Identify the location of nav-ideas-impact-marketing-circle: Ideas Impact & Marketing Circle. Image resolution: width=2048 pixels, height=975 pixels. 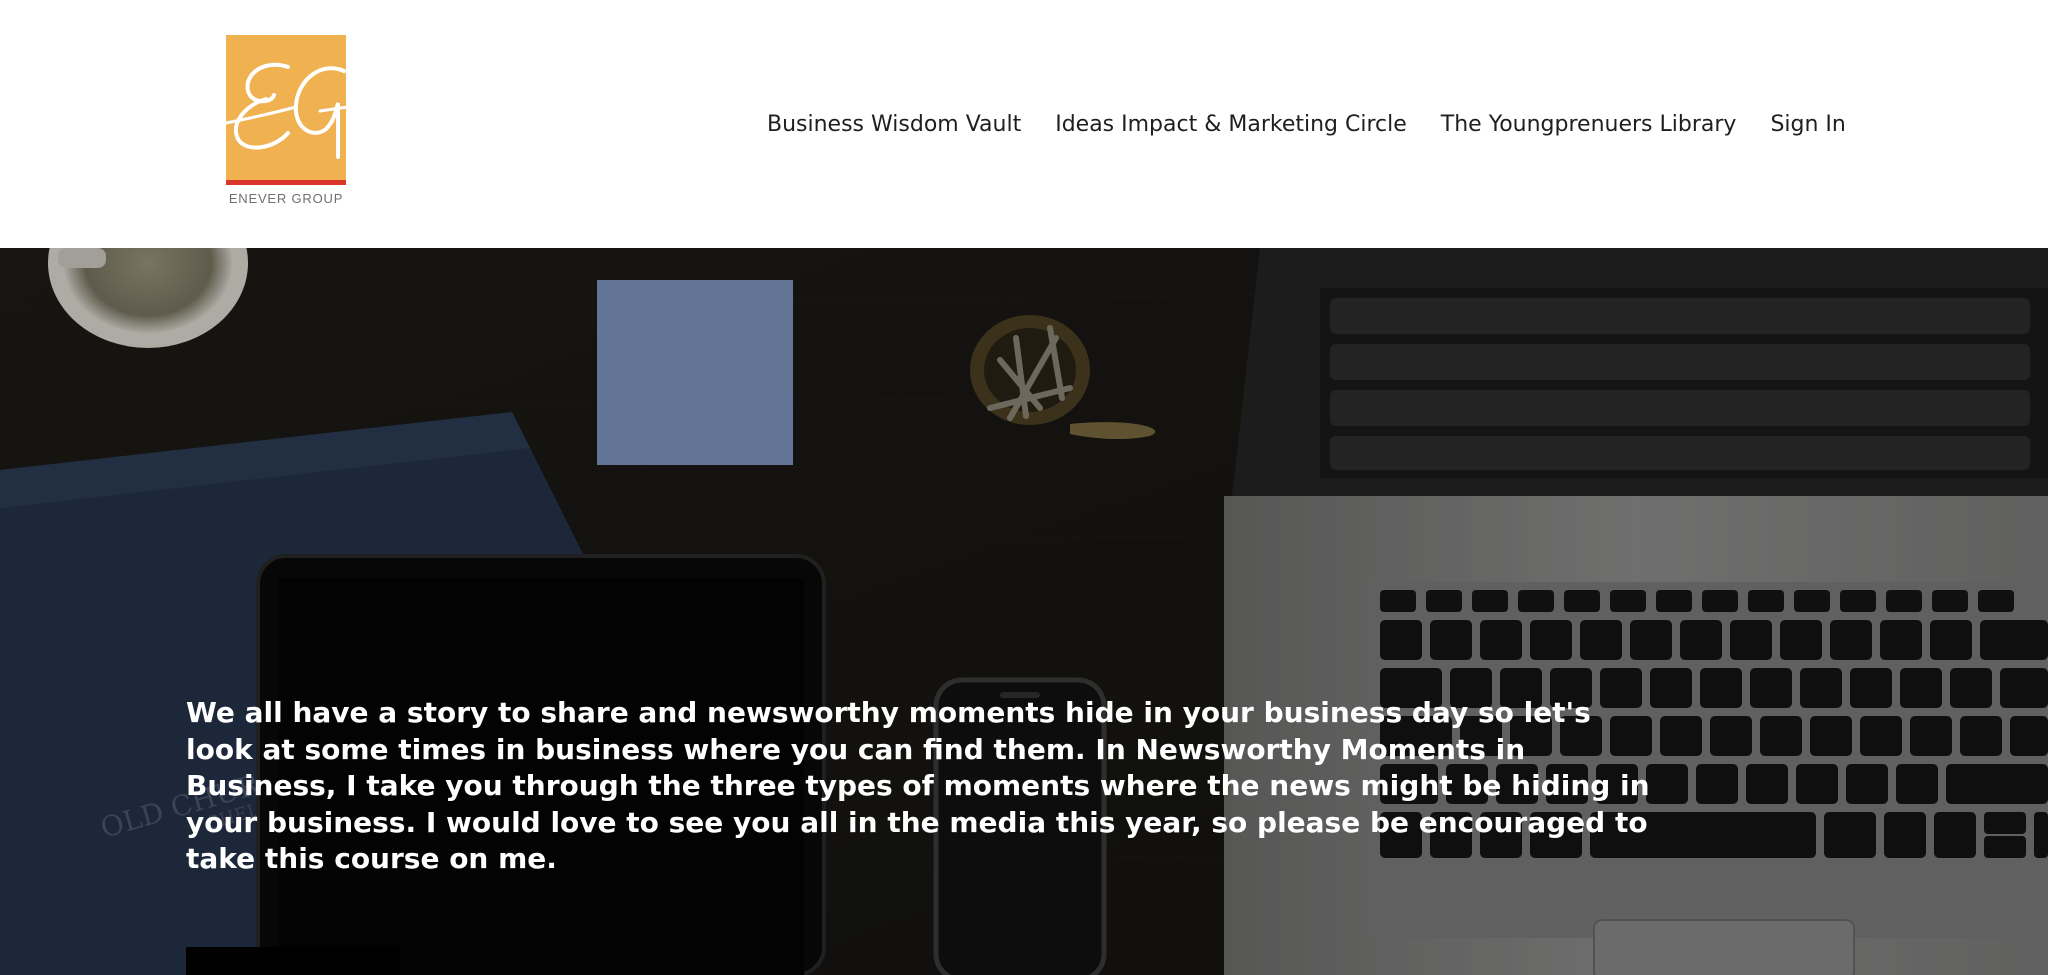
(1231, 124).